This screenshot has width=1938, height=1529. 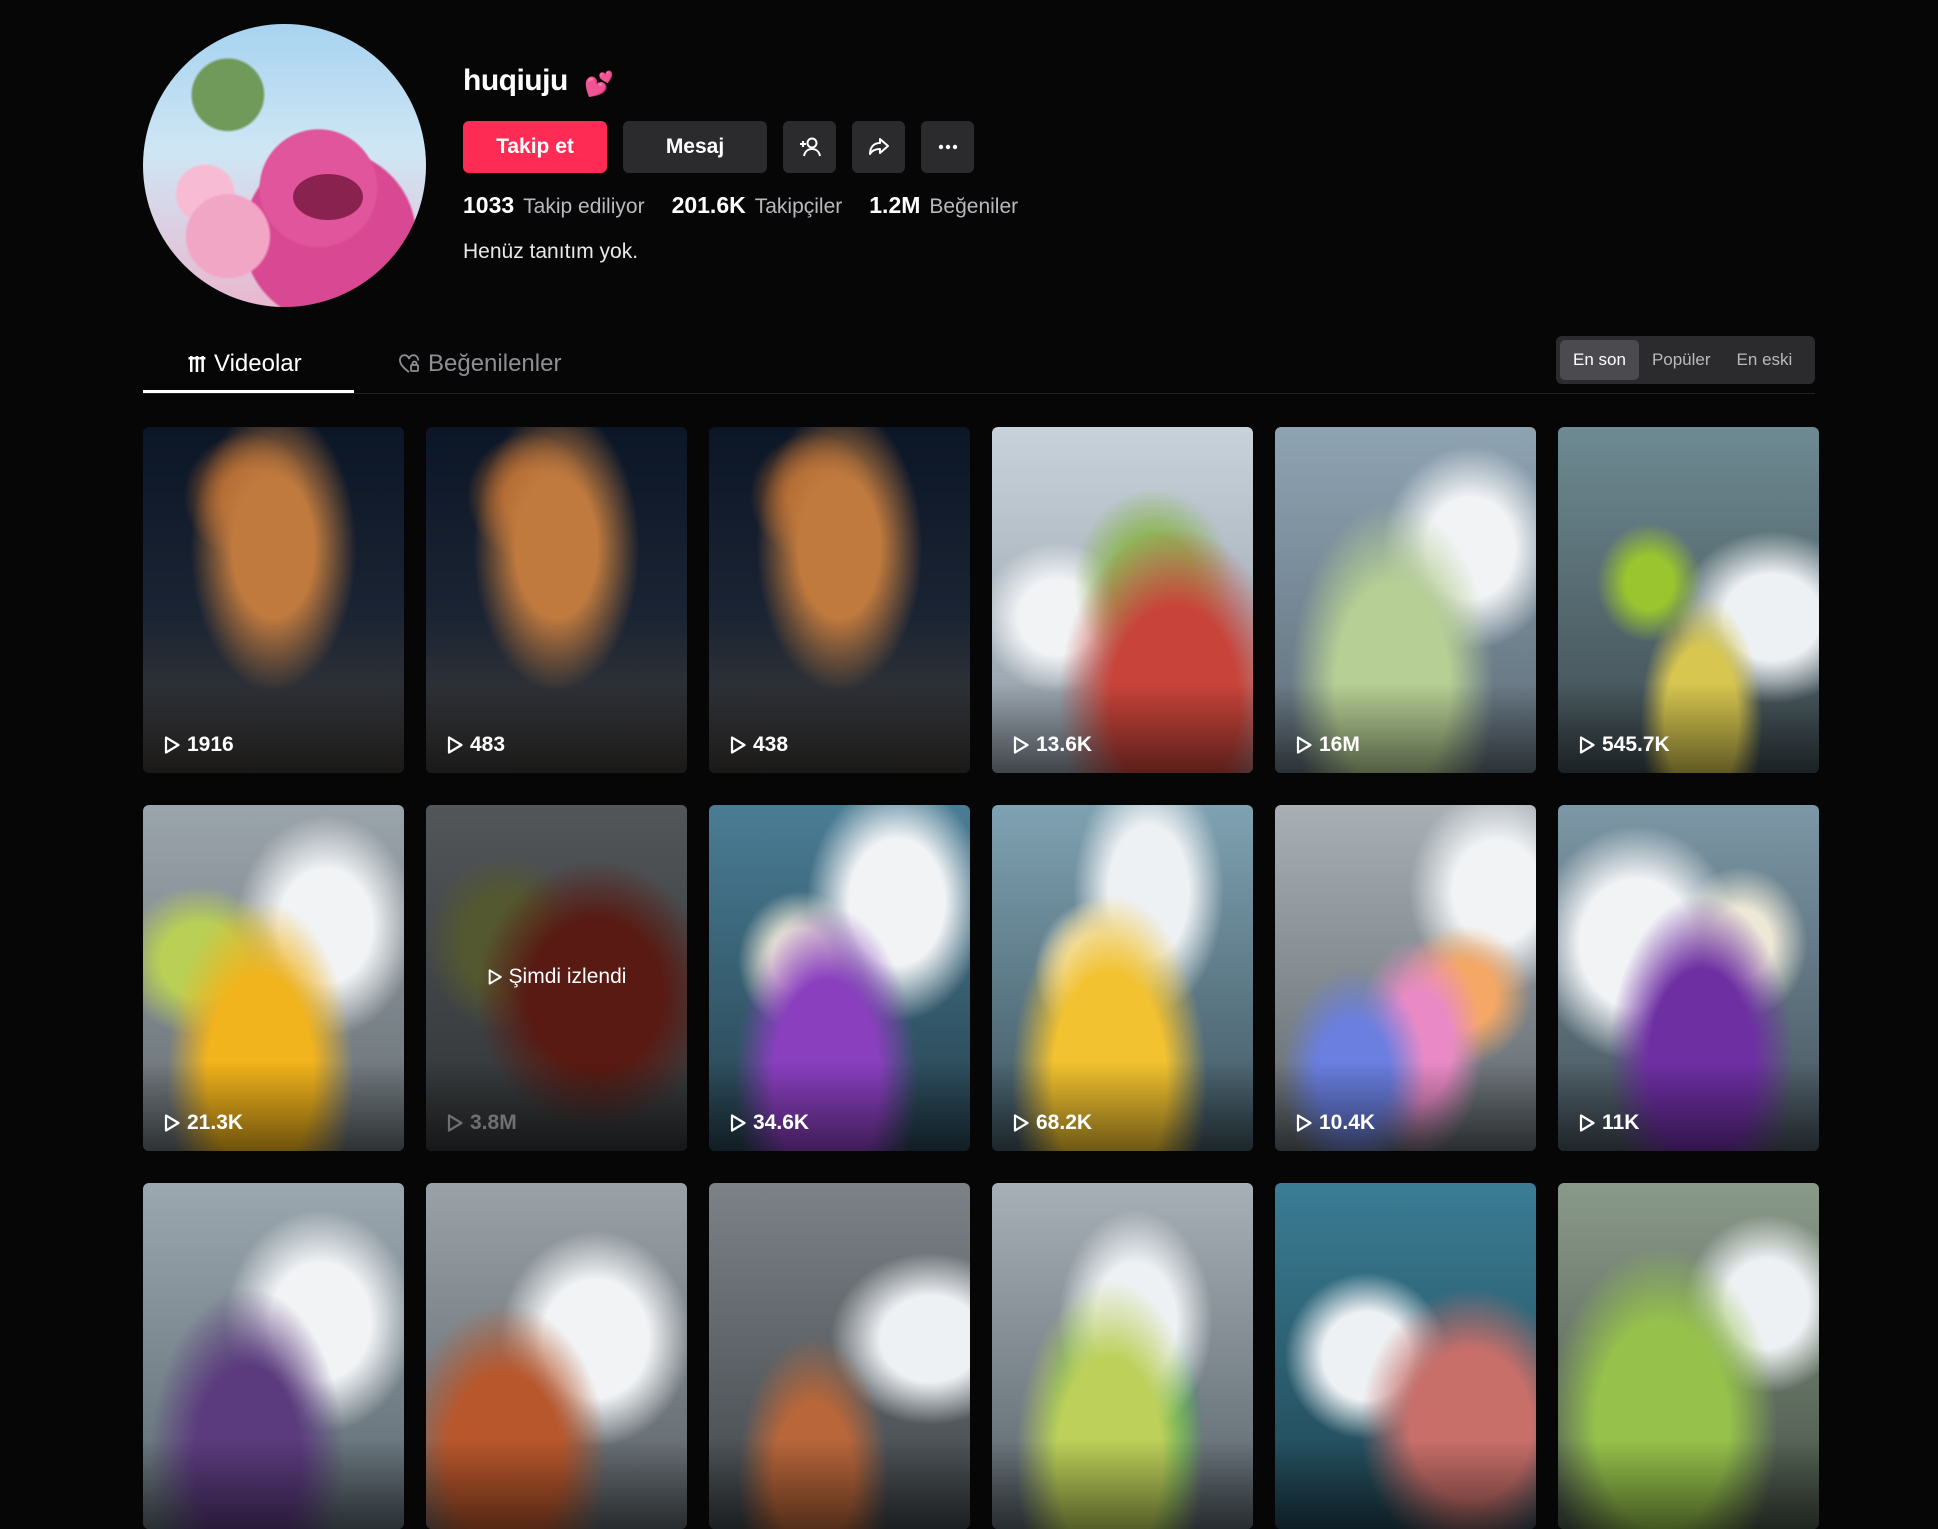 I want to click on sort-toggle: En son Popüler En eski, so click(x=1685, y=360).